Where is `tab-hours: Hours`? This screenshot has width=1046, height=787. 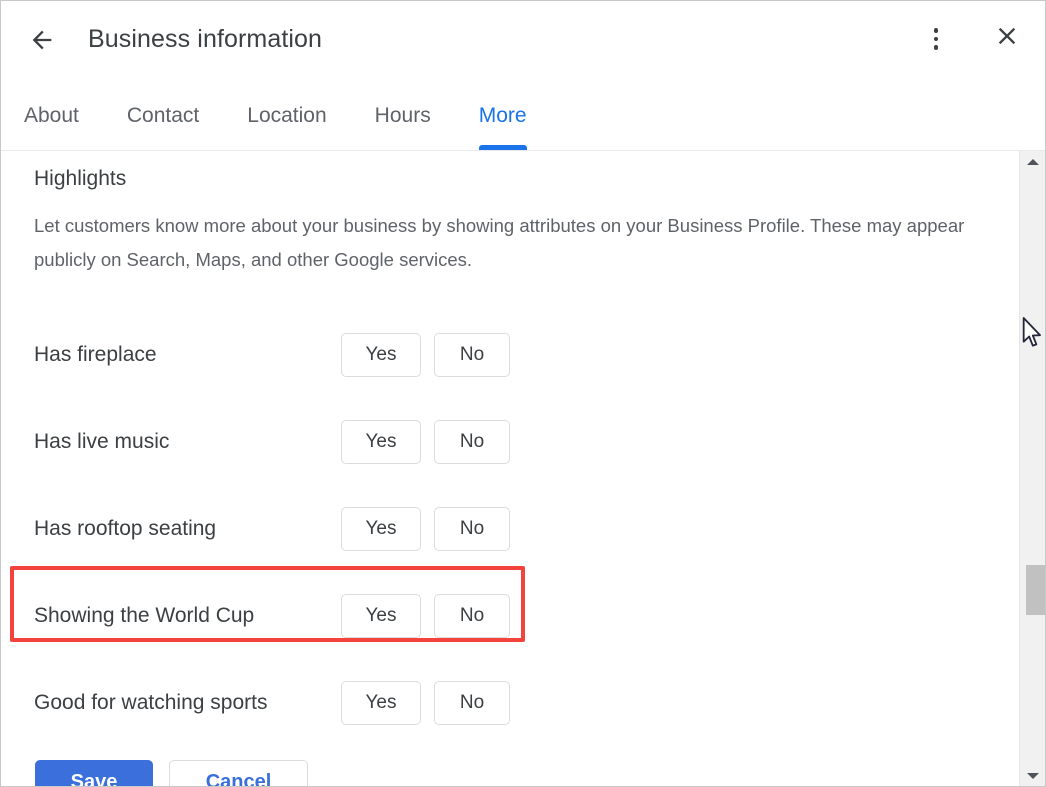 tab-hours: Hours is located at coordinates (403, 118).